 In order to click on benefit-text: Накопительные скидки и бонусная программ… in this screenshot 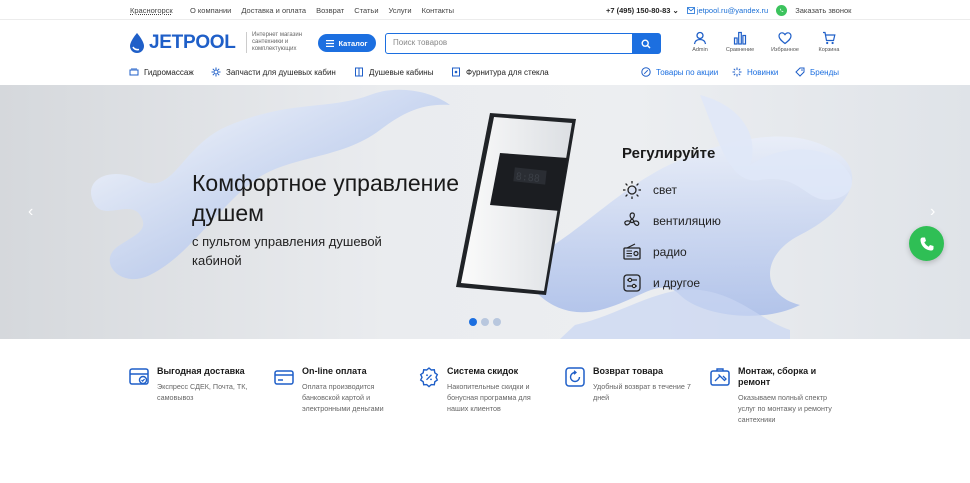, I will do `click(489, 397)`.